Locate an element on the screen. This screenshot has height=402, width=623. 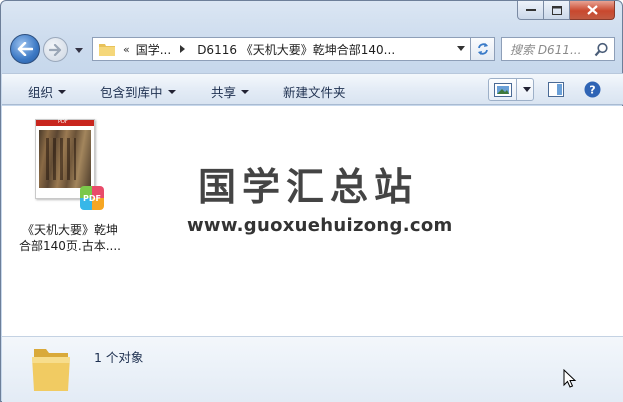
share-label: 共享 is located at coordinates (224, 92).